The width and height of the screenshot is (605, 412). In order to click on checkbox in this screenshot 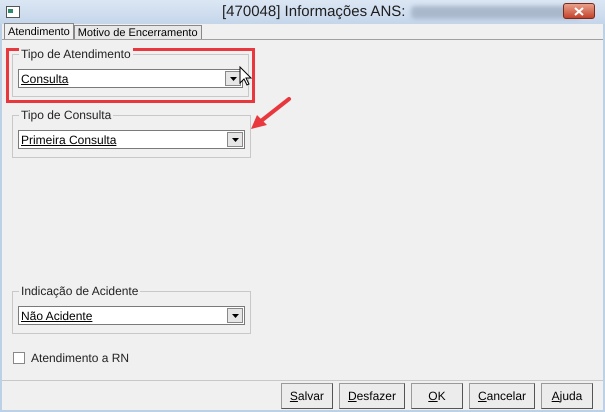, I will do `click(19, 358)`.